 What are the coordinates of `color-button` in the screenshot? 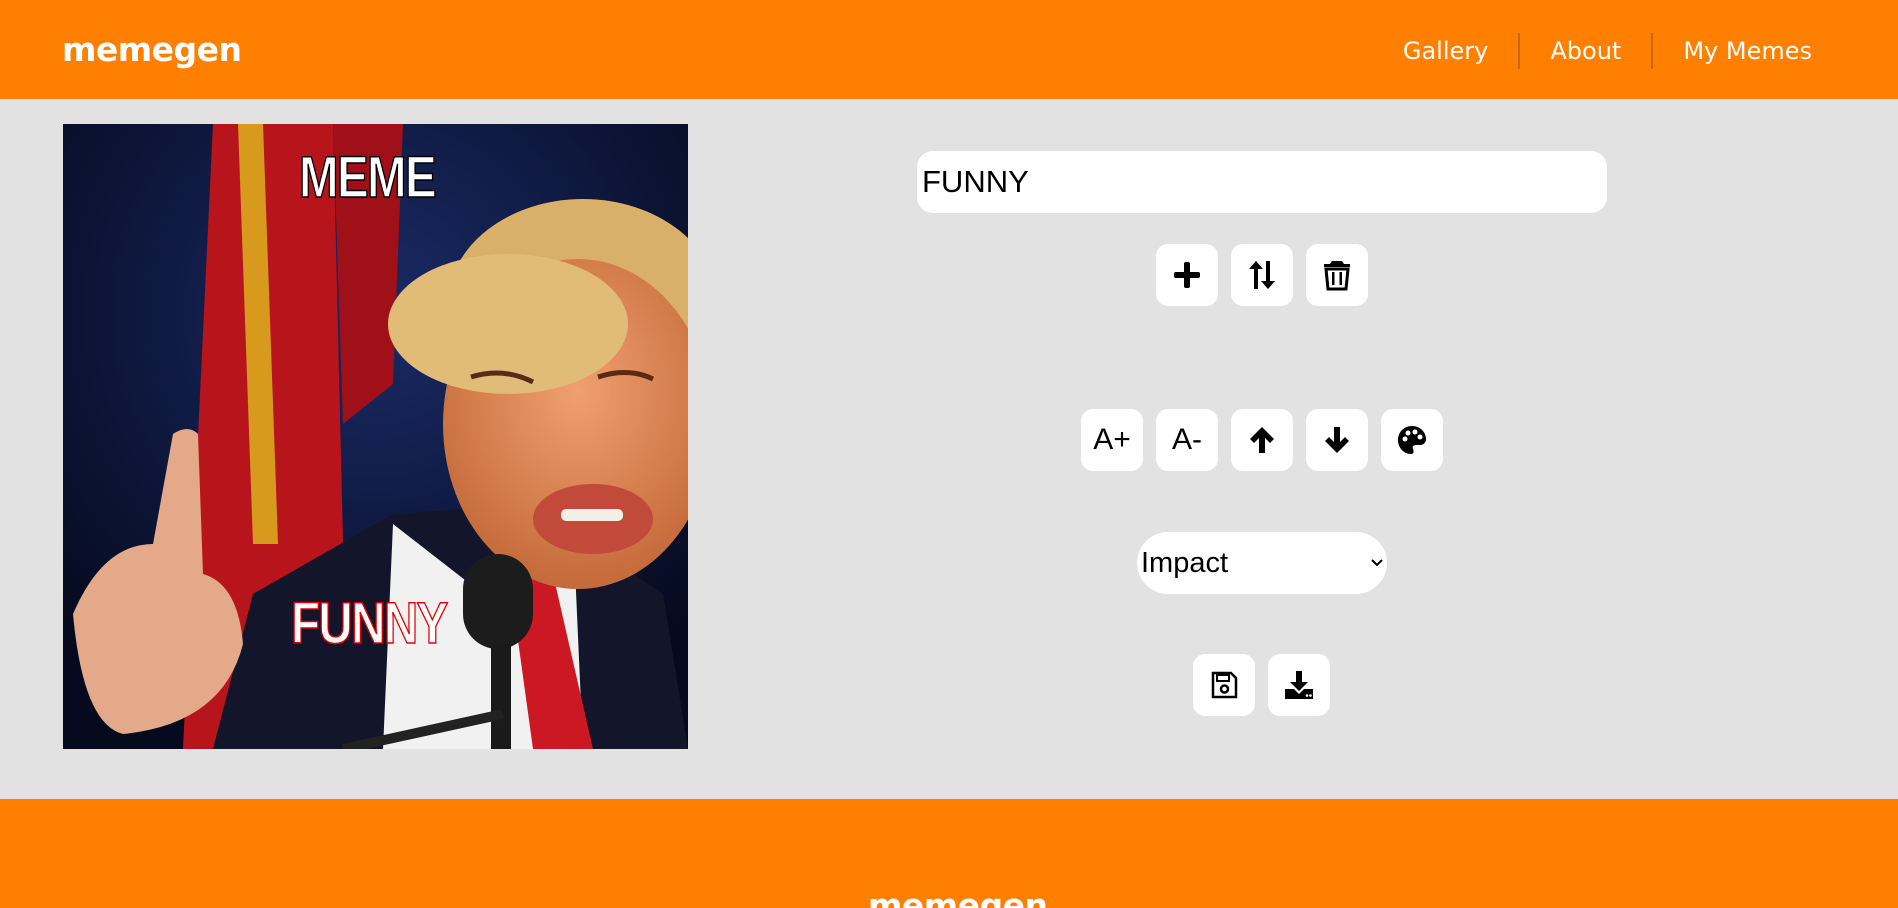 It's located at (1412, 440).